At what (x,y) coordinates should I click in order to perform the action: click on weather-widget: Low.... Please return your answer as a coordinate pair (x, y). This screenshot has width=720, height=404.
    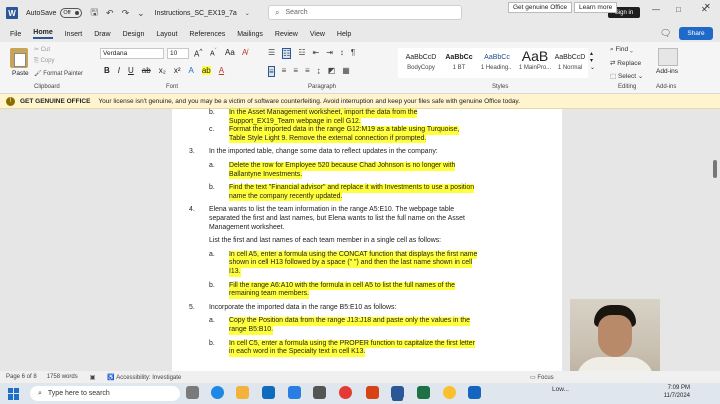
    Looking at the image, I should click on (560, 389).